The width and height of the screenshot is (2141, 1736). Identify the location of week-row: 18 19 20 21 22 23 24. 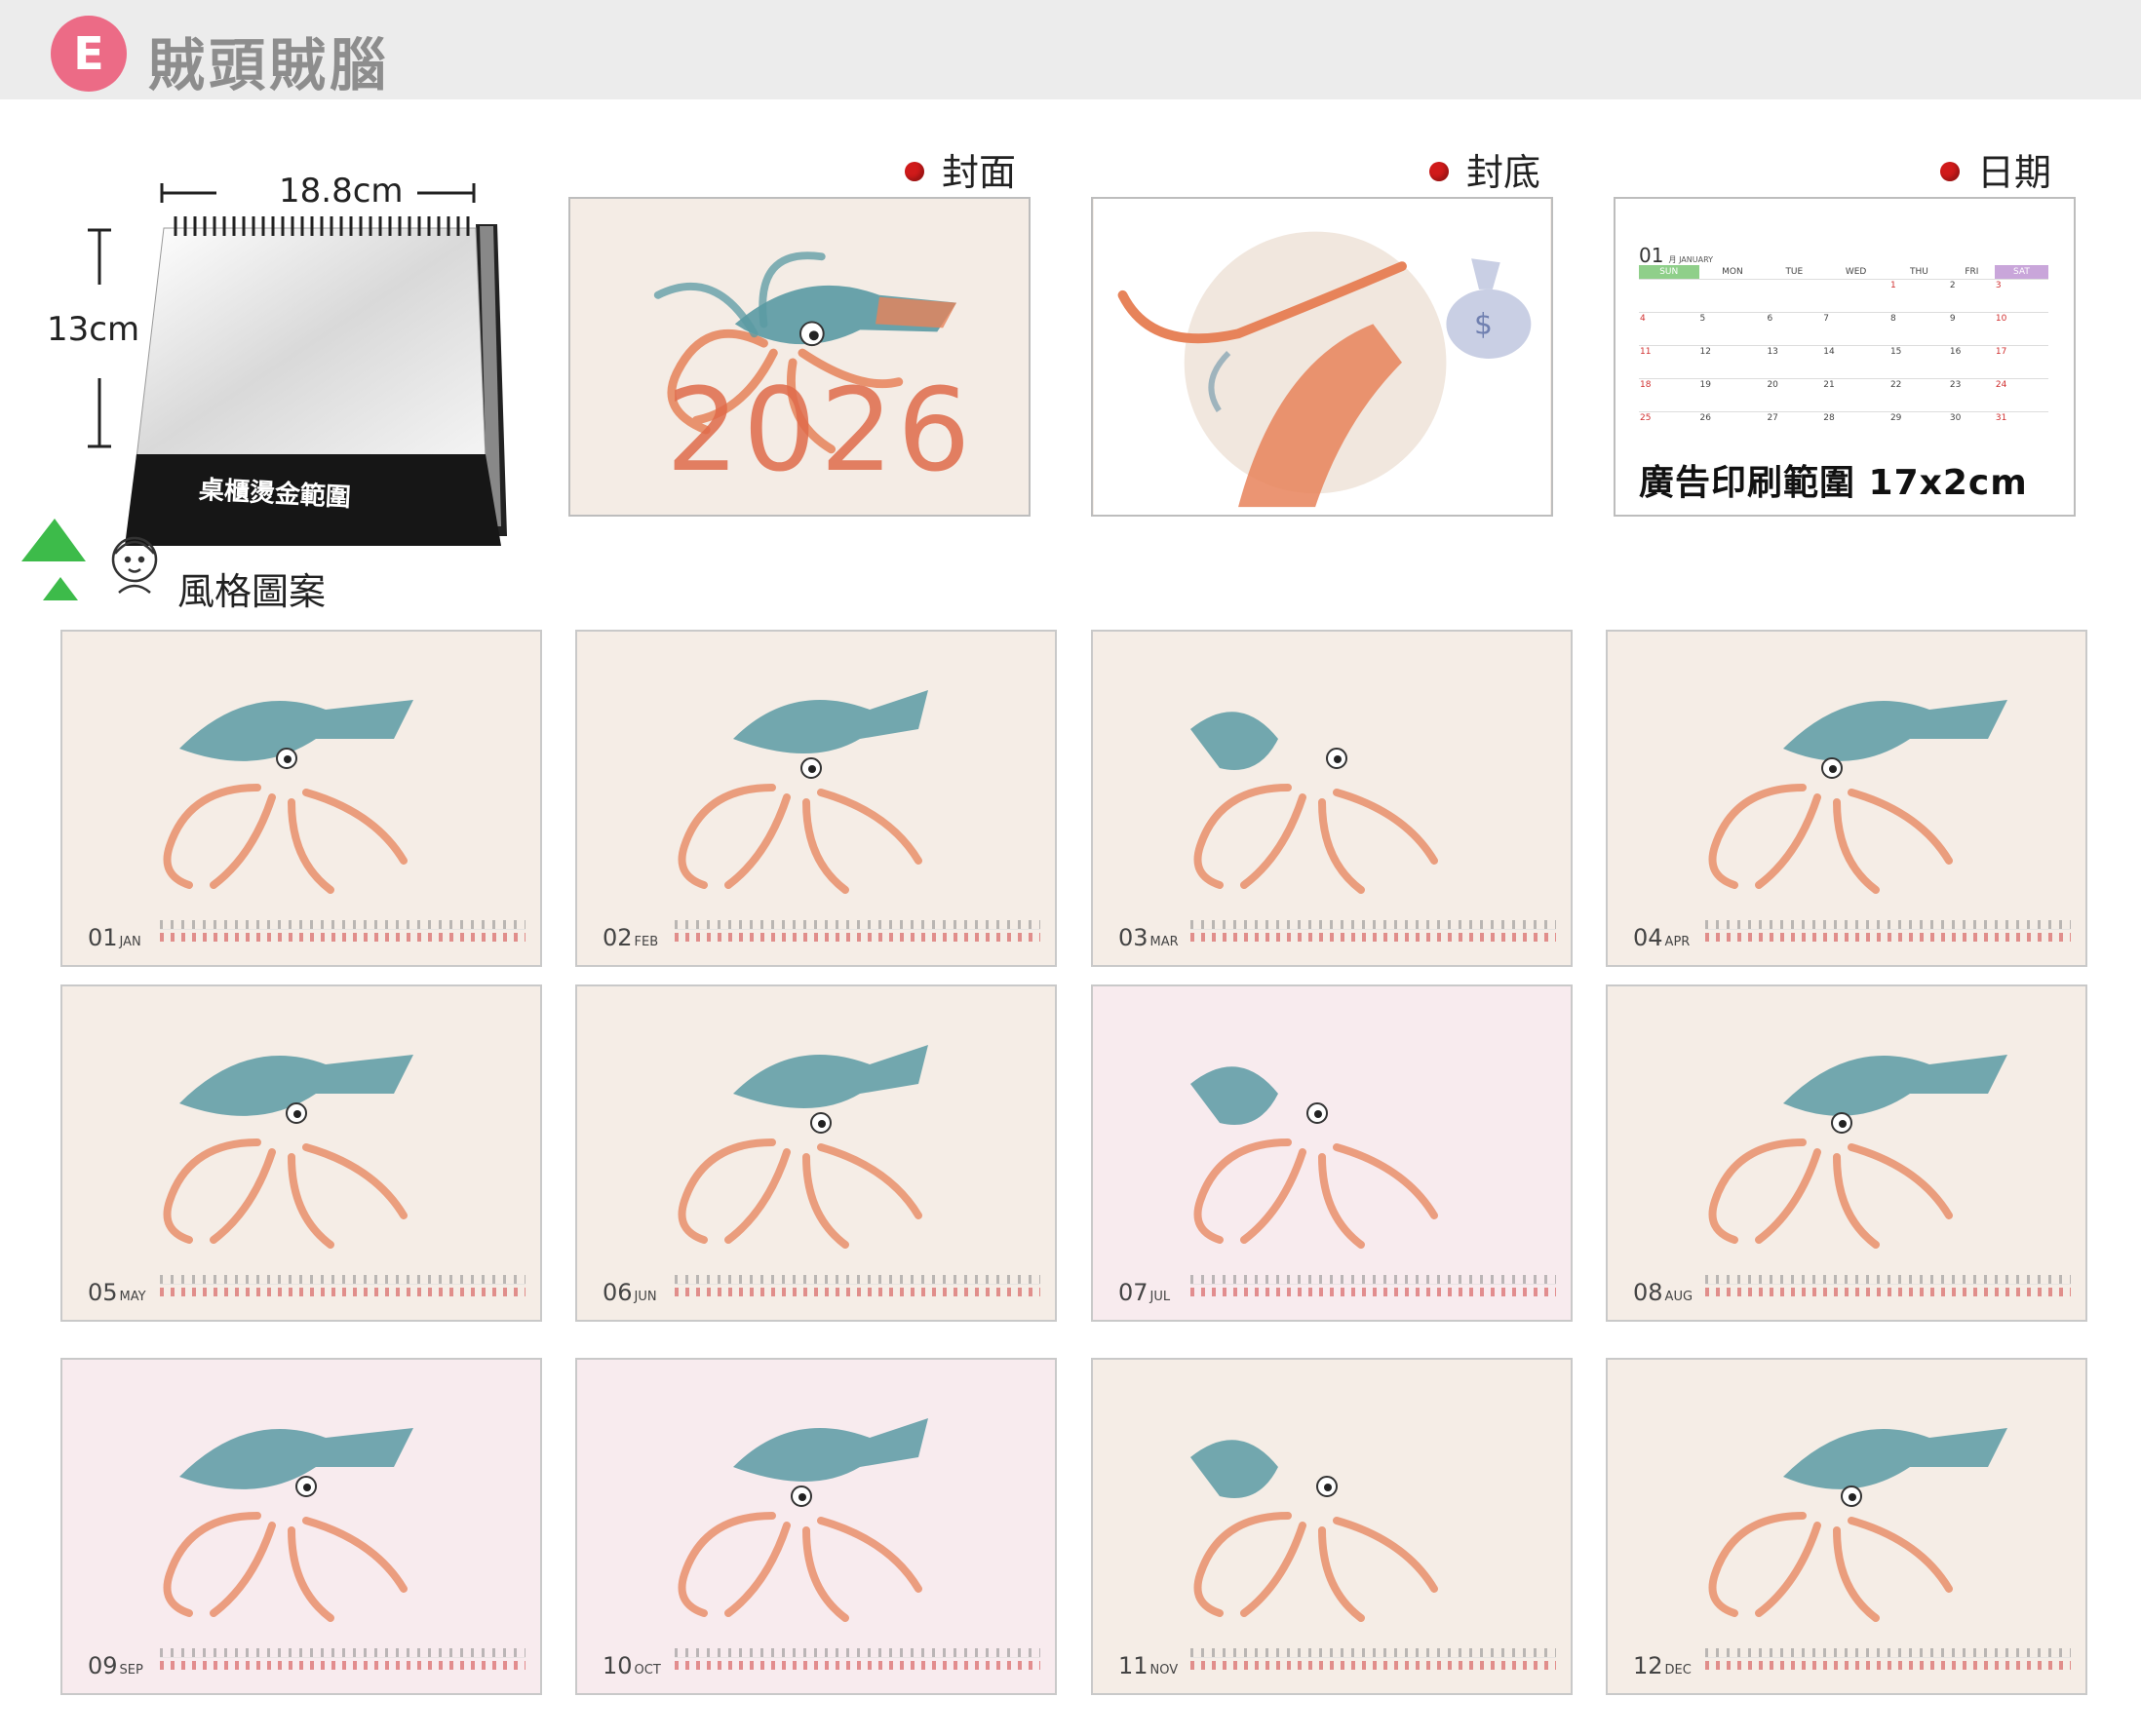
(1843, 395).